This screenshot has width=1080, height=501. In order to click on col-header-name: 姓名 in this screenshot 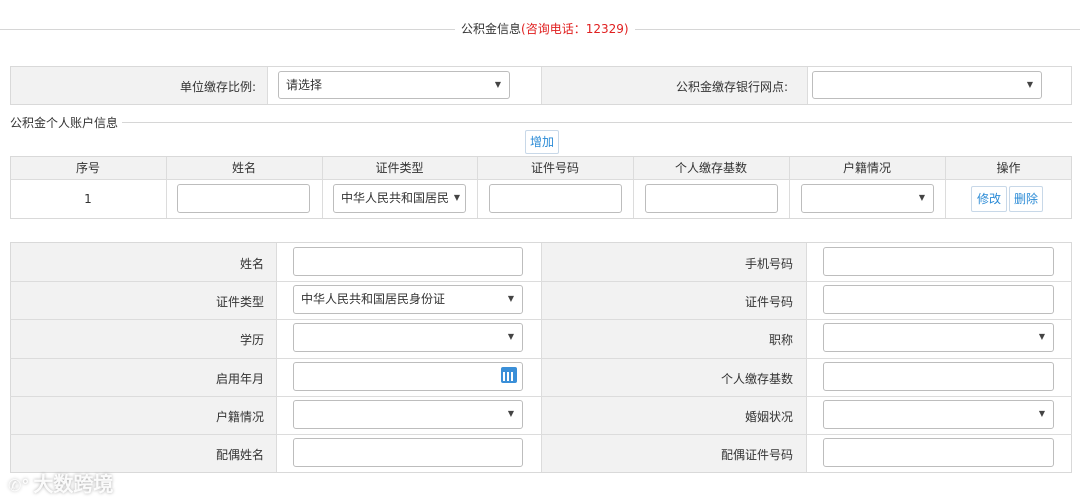, I will do `click(243, 168)`.